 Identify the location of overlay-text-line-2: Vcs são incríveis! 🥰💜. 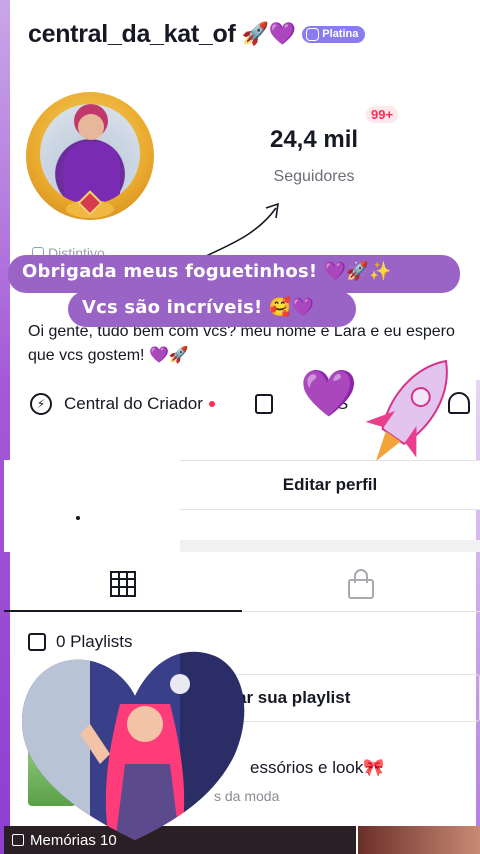
(212, 309).